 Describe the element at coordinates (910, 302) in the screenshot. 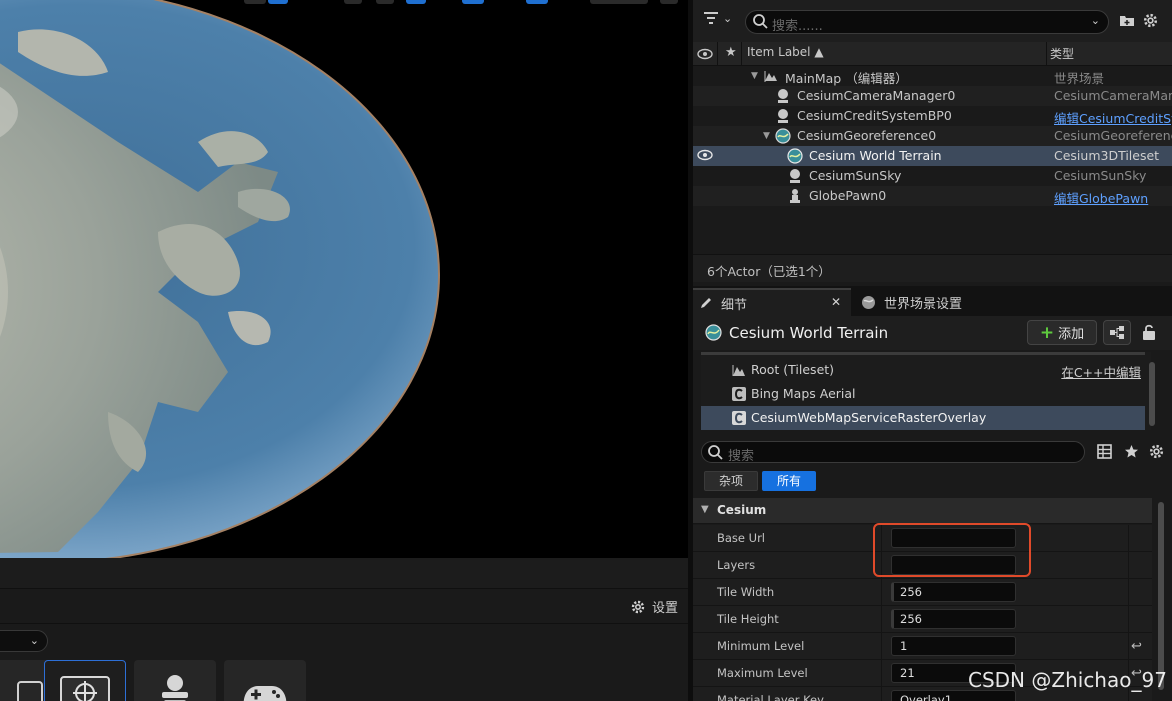

I see `tab-world-settings: 世界场景设置` at that location.